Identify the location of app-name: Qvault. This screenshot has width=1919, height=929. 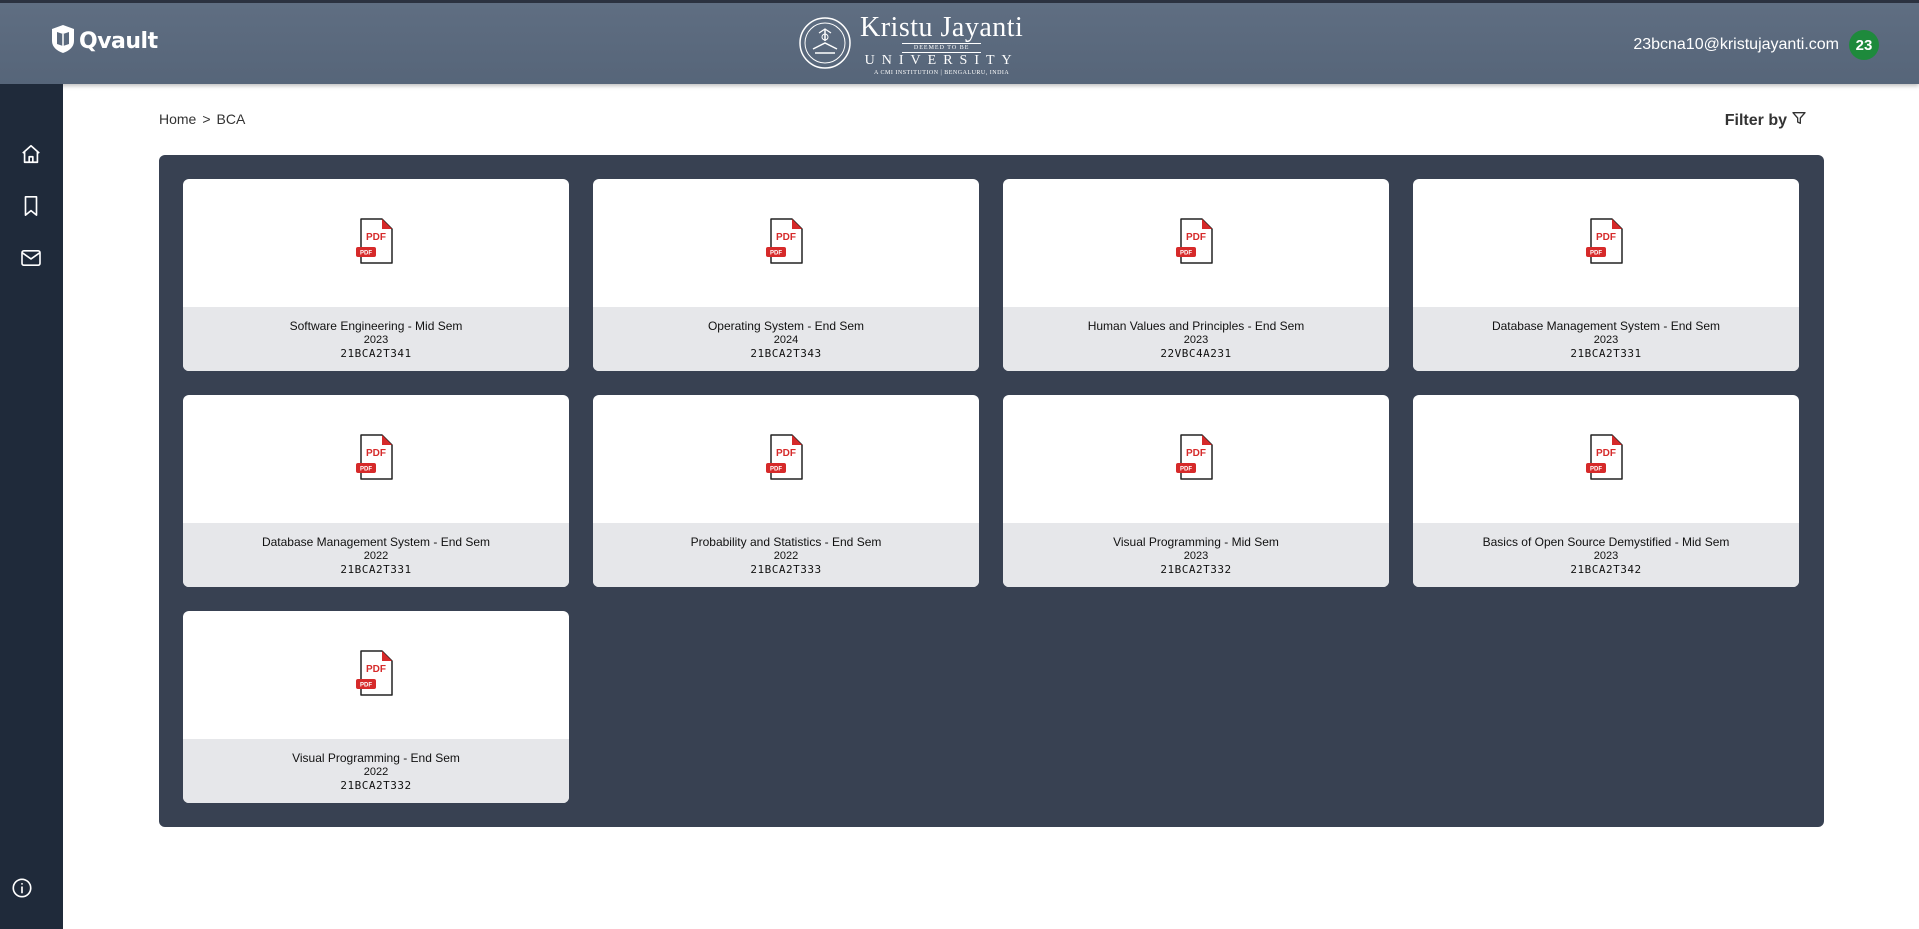
(118, 41).